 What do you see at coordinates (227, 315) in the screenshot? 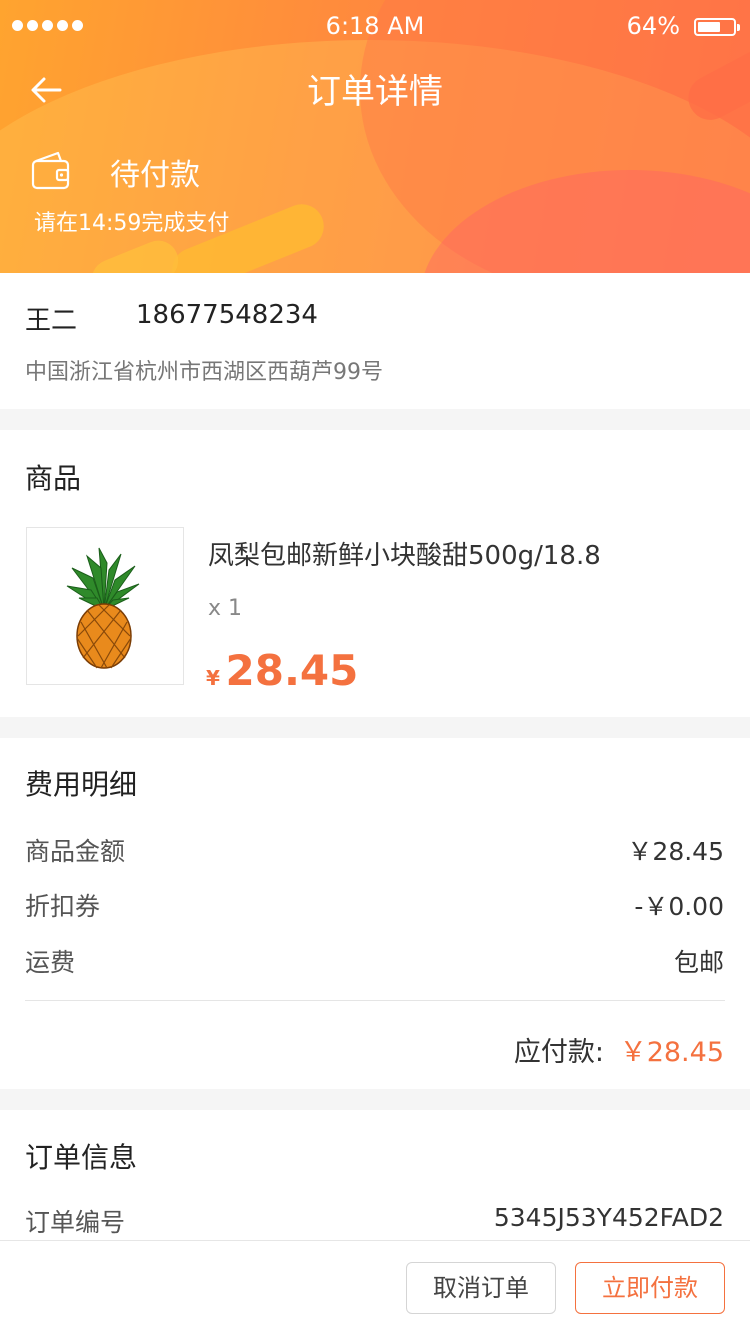
I see `recipient-phone: 18677548234` at bounding box center [227, 315].